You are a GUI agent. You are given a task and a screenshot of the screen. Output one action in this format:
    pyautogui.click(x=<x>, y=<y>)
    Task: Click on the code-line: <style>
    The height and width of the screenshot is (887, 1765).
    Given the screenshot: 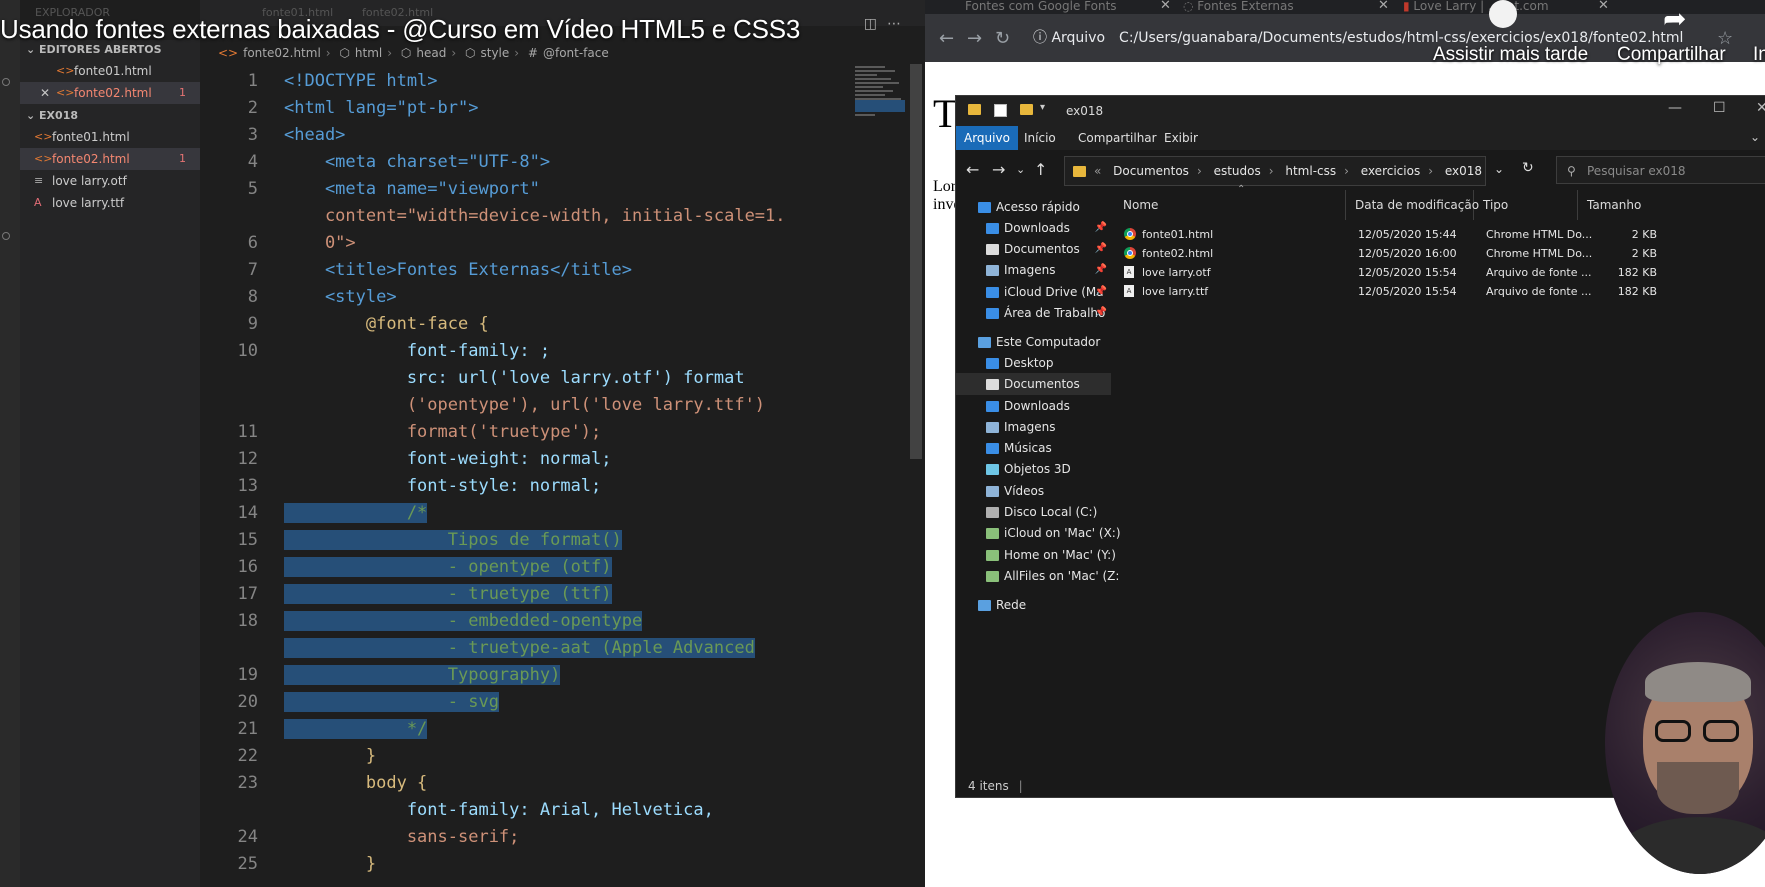 What is the action you would take?
    pyautogui.click(x=594, y=297)
    